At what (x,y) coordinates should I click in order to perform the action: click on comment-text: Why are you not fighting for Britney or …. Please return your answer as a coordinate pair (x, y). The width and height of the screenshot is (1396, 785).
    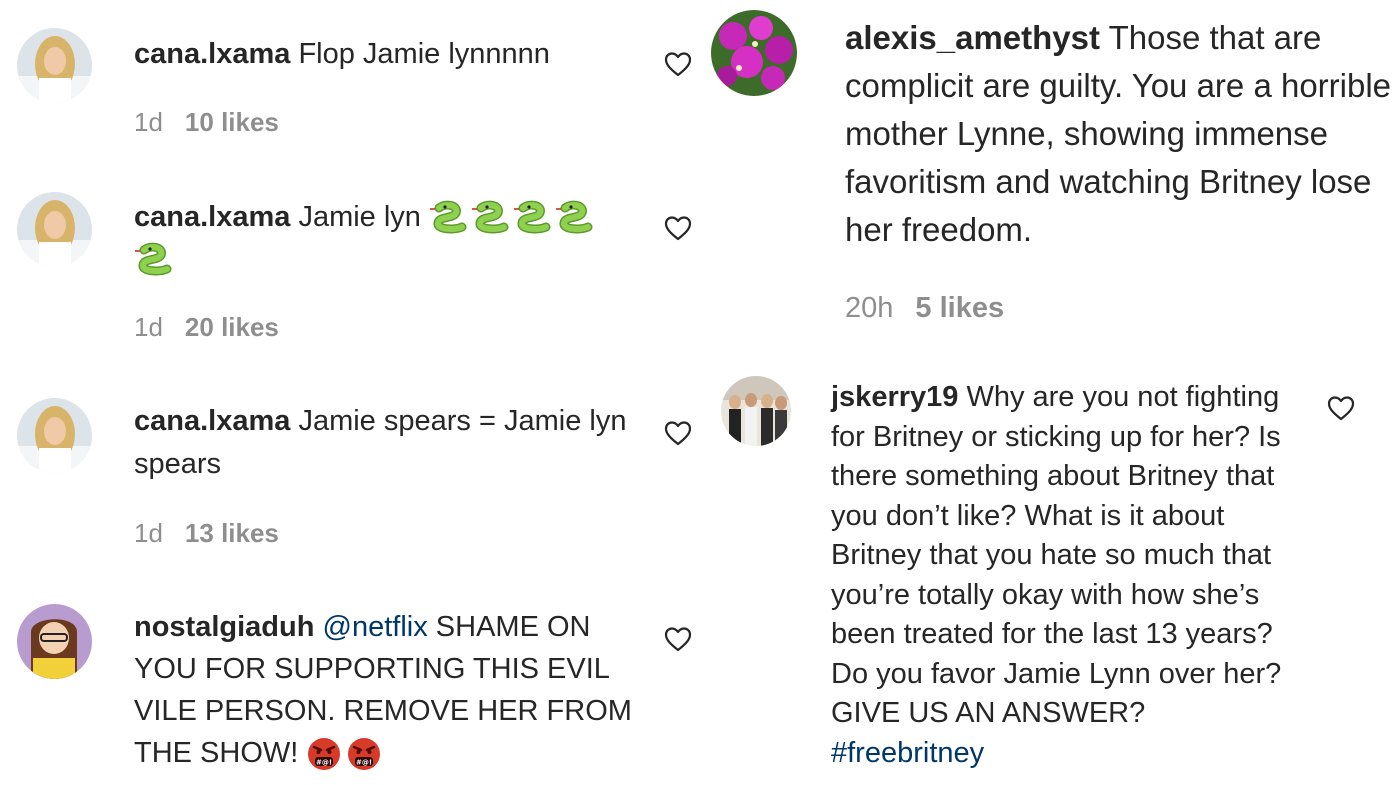
    Looking at the image, I should click on (1056, 555).